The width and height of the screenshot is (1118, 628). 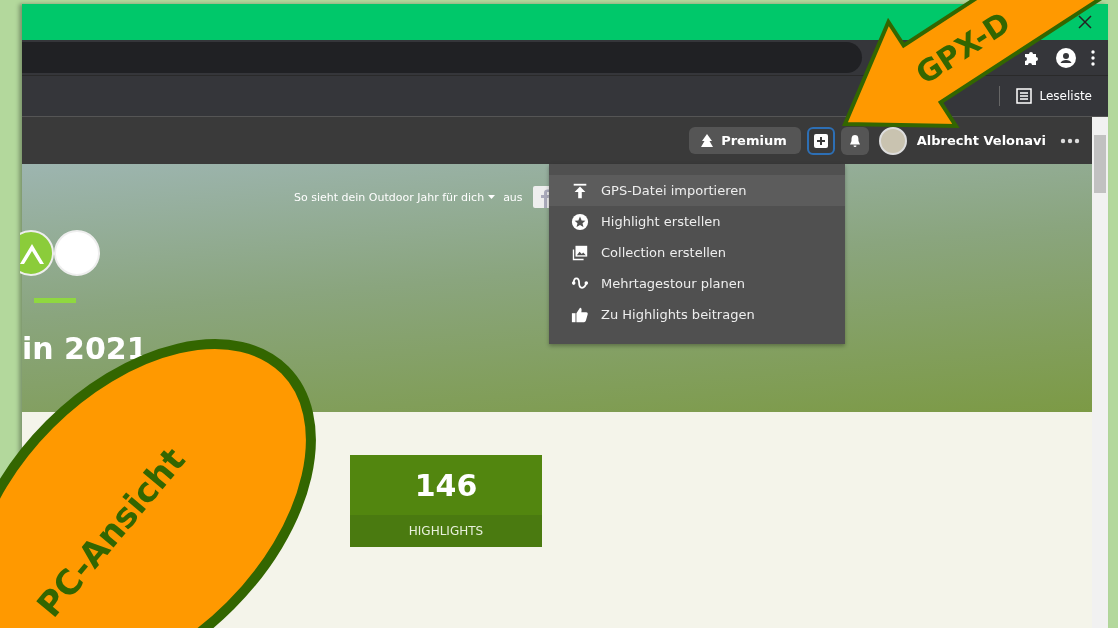 I want to click on mountain-logo-icon, so click(x=37, y=253).